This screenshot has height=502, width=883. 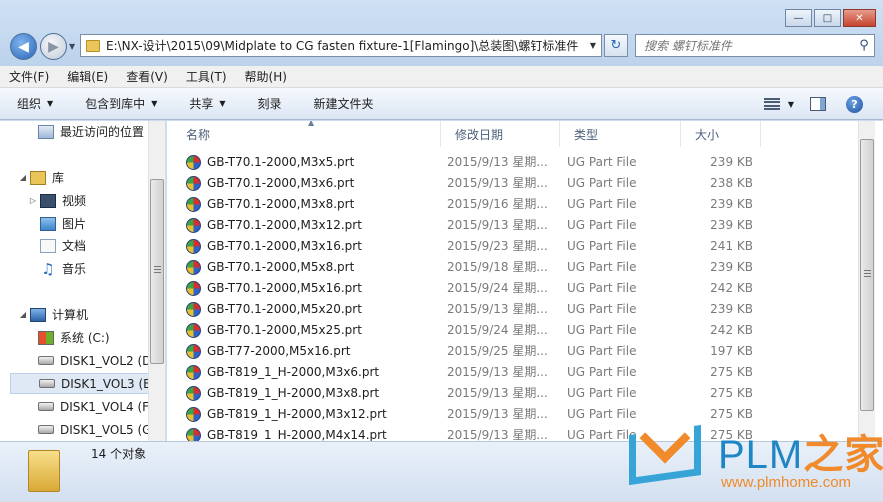 What do you see at coordinates (854, 104) in the screenshot?
I see `help-icon: ?` at bounding box center [854, 104].